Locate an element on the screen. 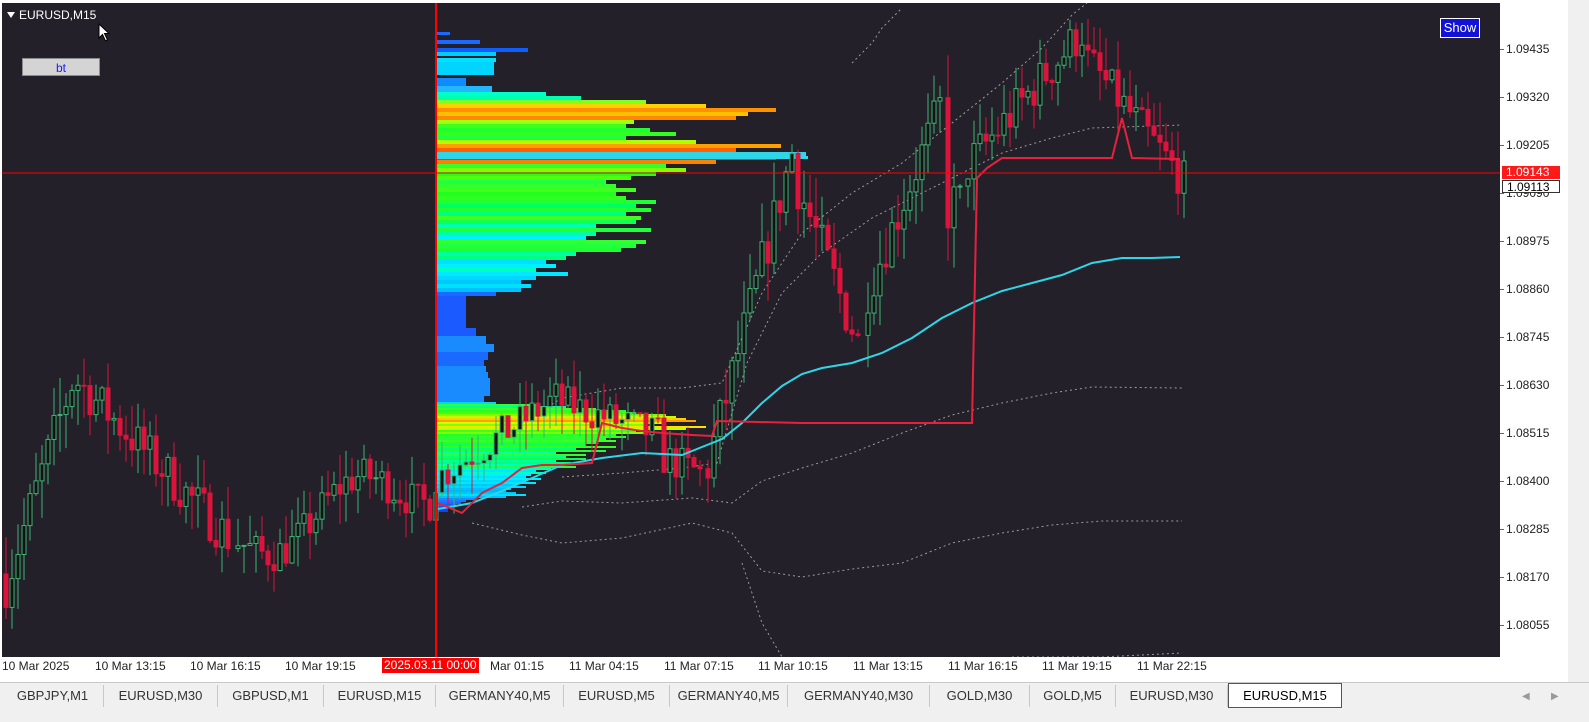  chart-tab: GBPUSD,M1 is located at coordinates (271, 696).